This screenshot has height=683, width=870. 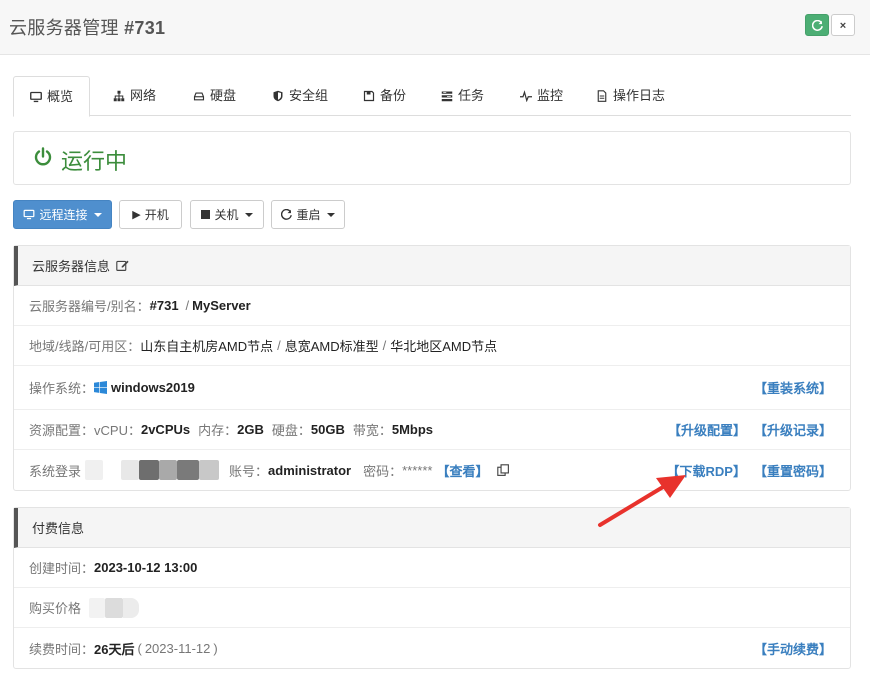 What do you see at coordinates (707, 429) in the screenshot?
I see `upgrade-config-link: 【升级配置】` at bounding box center [707, 429].